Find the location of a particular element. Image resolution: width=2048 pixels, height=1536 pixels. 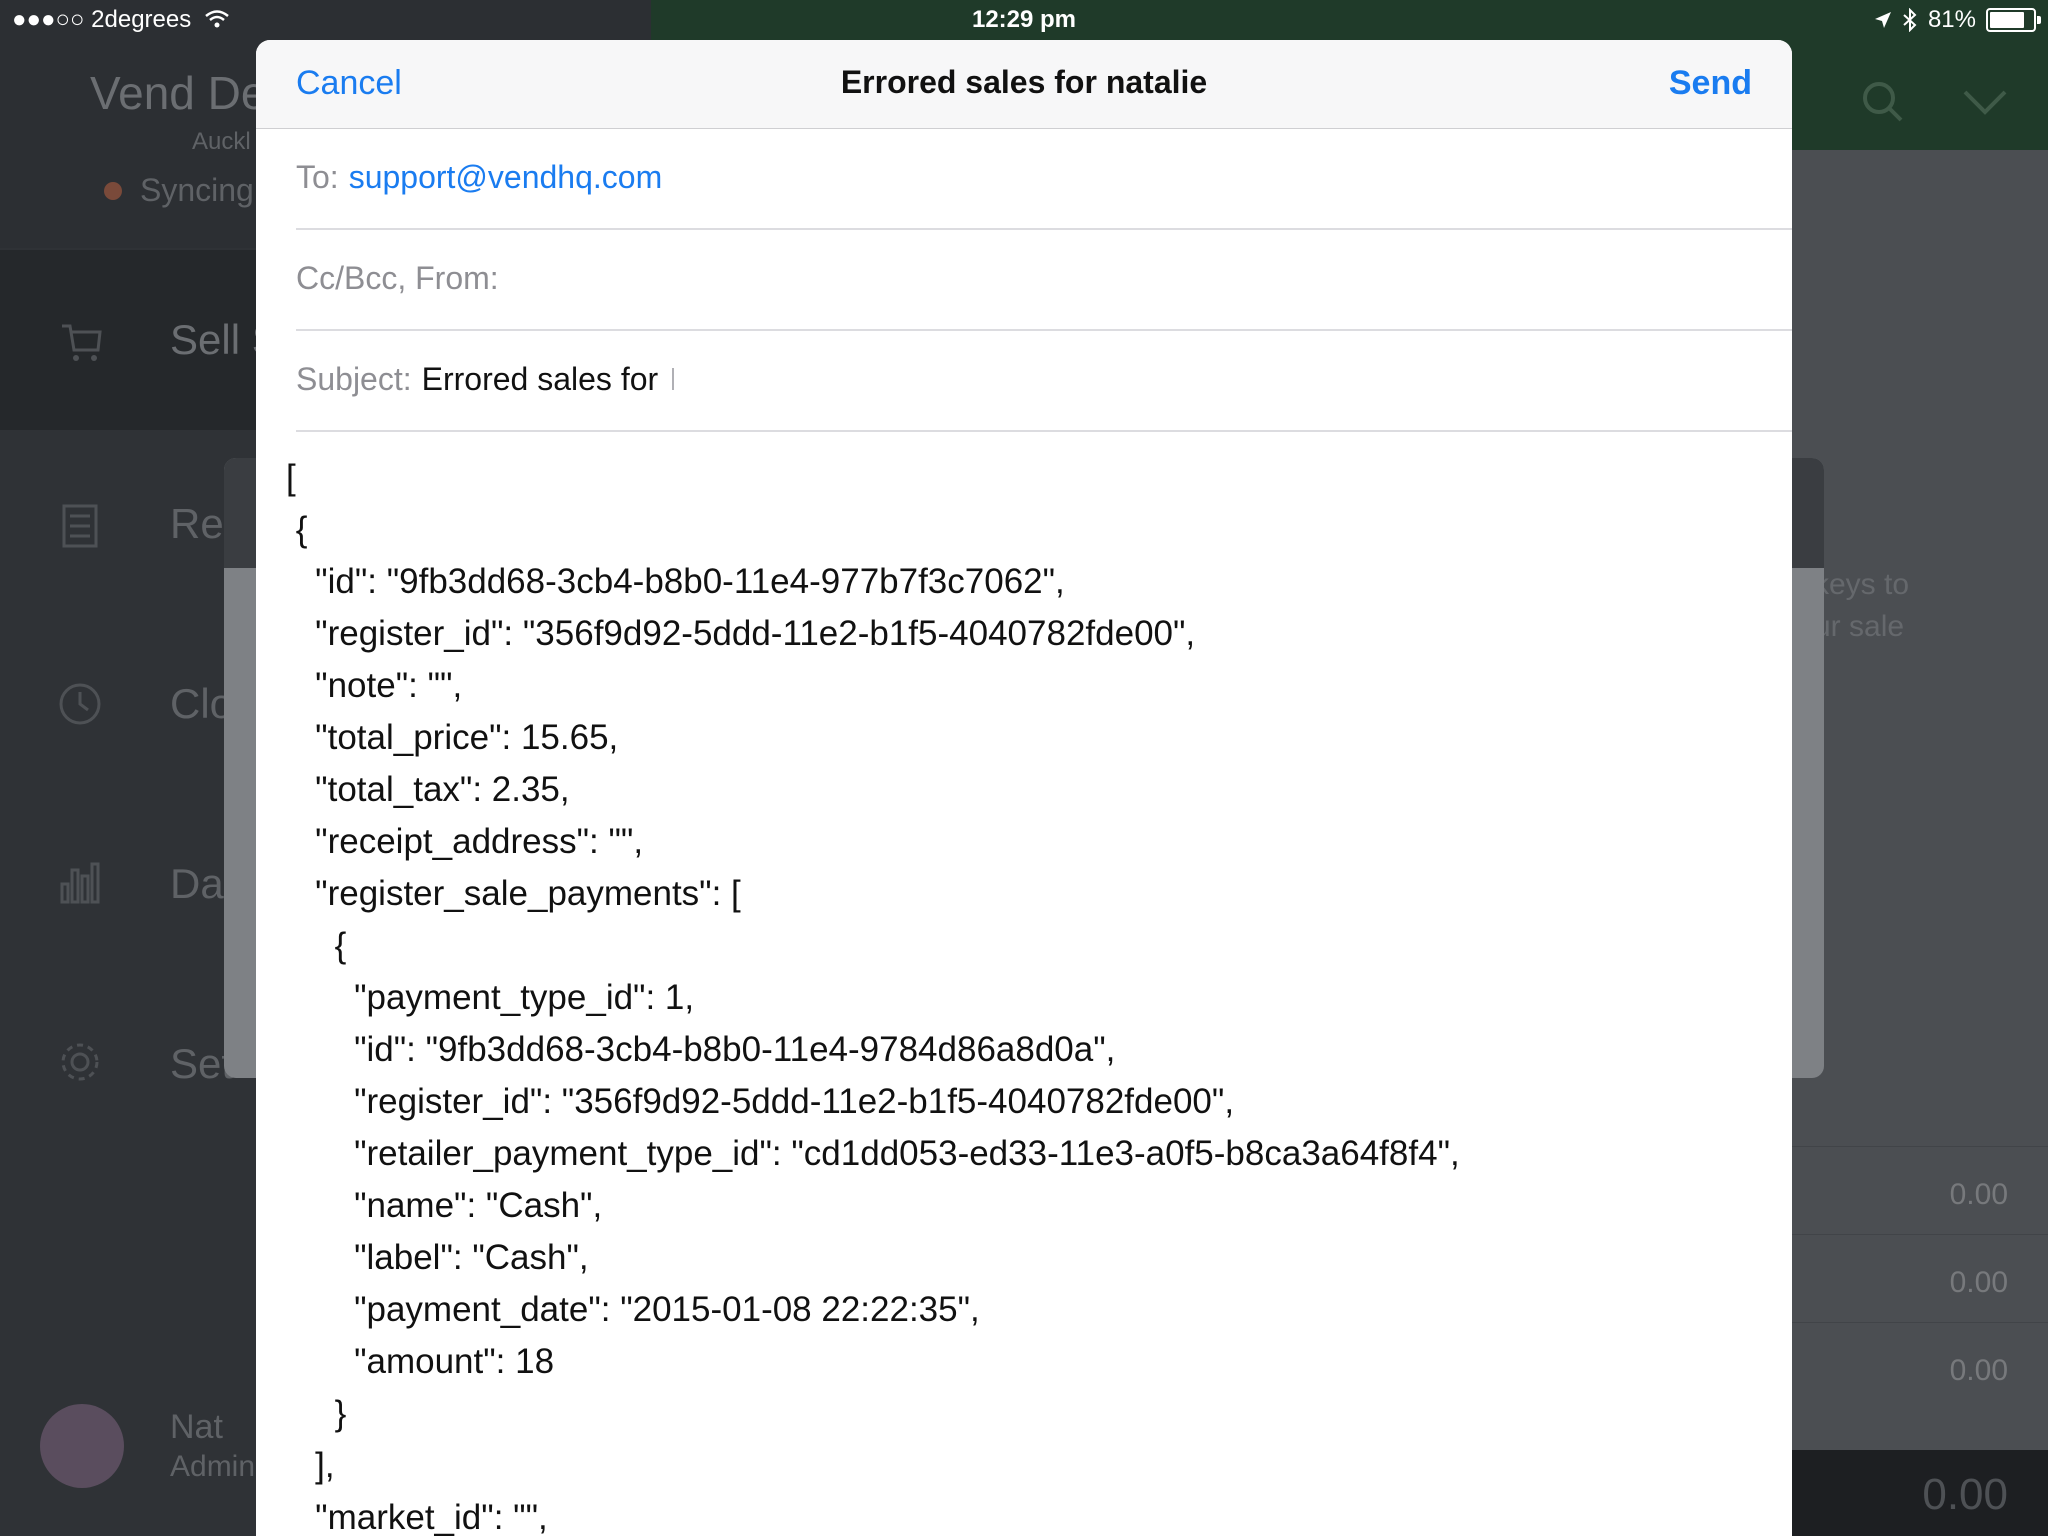

bluetooth-icon is located at coordinates (1910, 20).